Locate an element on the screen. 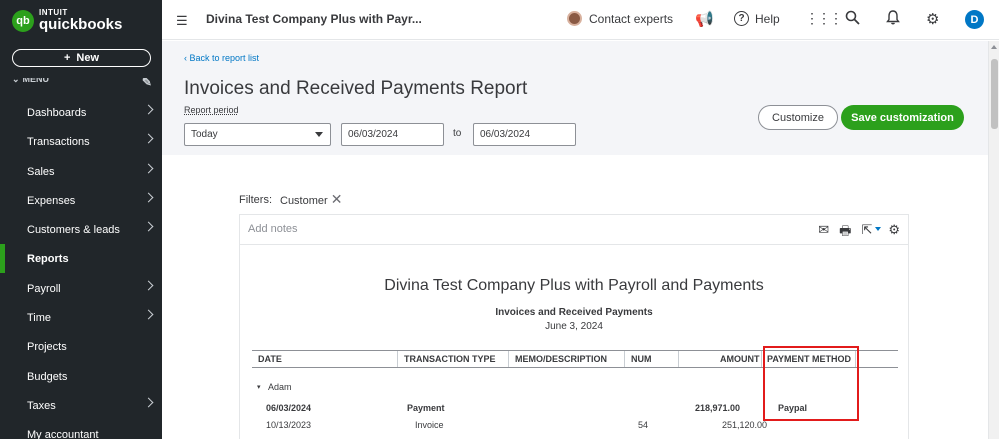  date-to-input: 06/03/2024 is located at coordinates (524, 134).